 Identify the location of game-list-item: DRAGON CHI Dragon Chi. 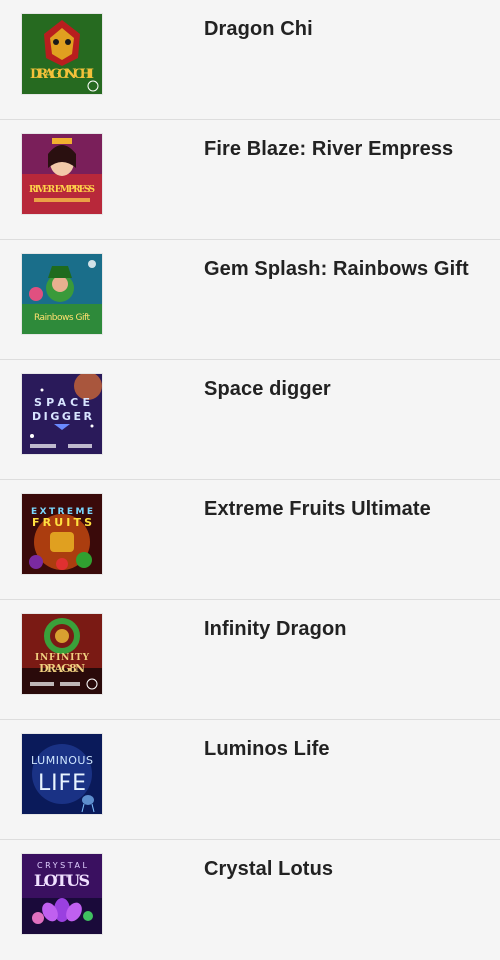
(250, 60).